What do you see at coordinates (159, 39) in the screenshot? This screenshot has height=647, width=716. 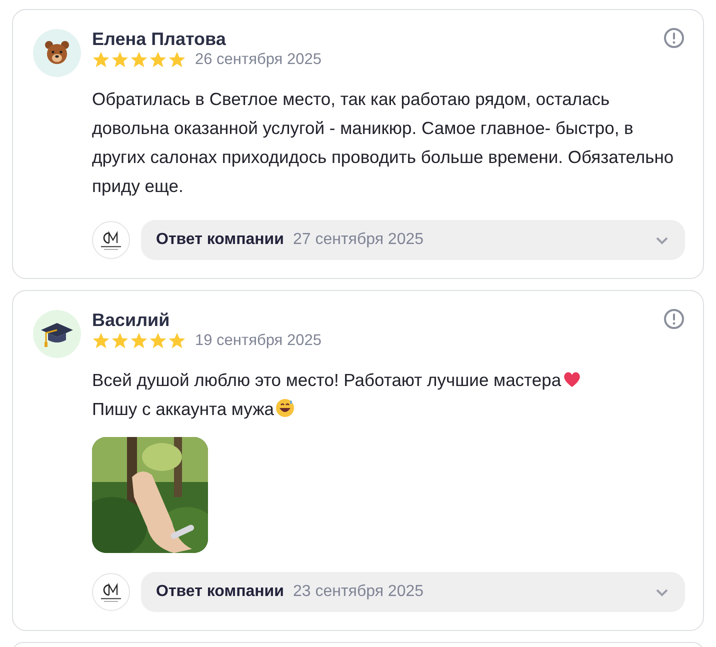 I see `author-name: Елена Платова` at bounding box center [159, 39].